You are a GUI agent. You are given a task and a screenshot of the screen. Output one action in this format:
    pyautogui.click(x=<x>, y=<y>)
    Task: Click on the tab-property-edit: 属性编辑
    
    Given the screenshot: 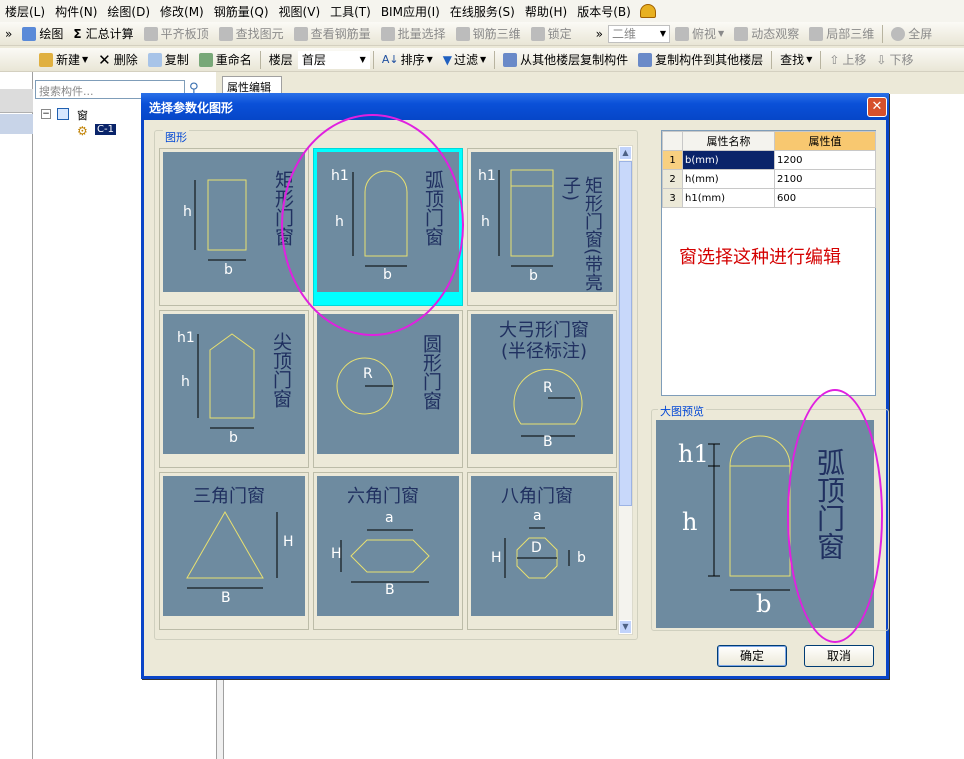 What is the action you would take?
    pyautogui.click(x=252, y=85)
    